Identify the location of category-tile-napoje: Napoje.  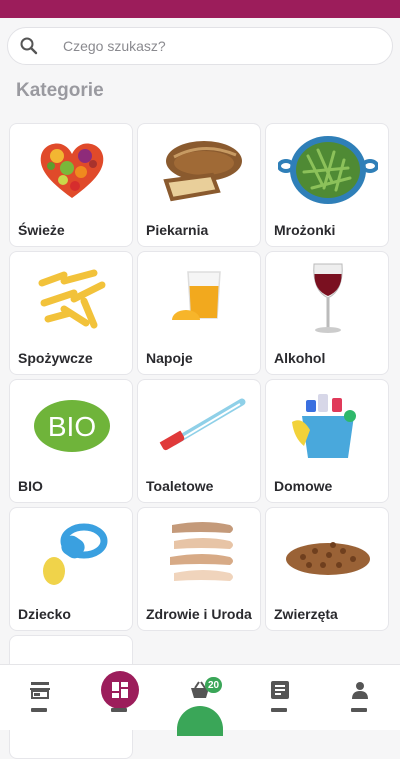
(199, 313).